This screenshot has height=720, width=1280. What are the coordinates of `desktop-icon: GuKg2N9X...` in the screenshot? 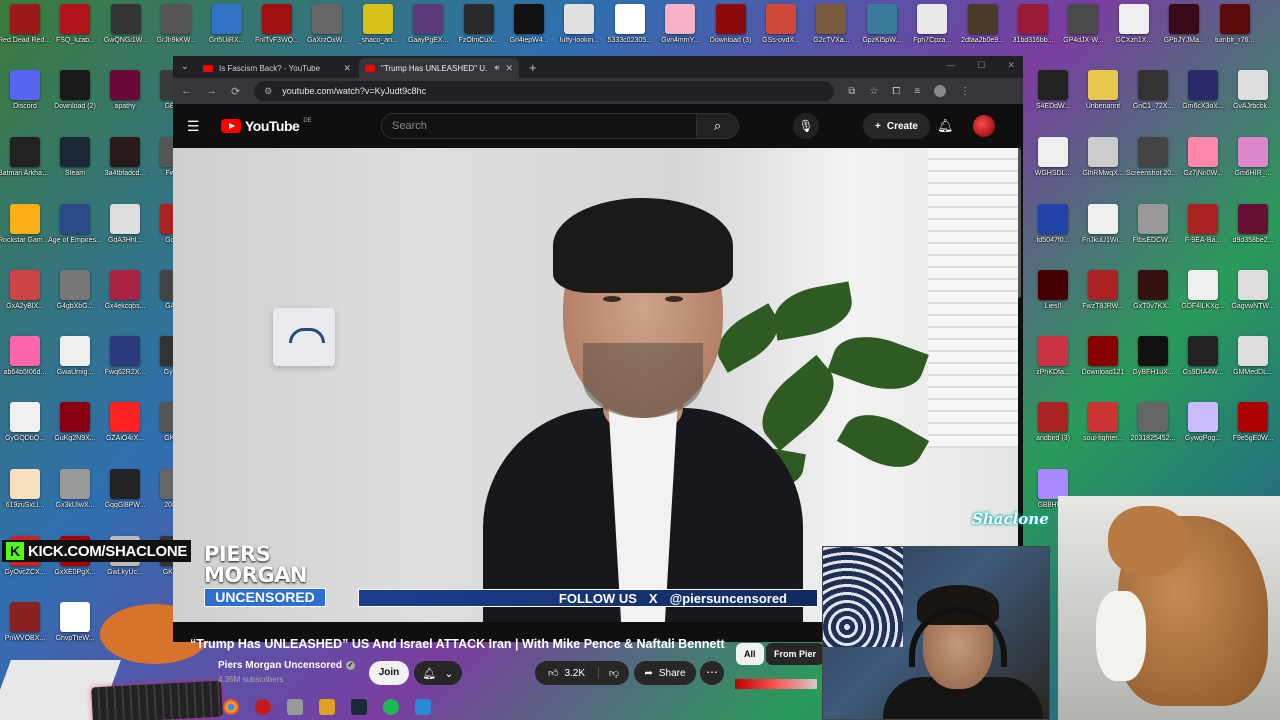 It's located at (75, 435).